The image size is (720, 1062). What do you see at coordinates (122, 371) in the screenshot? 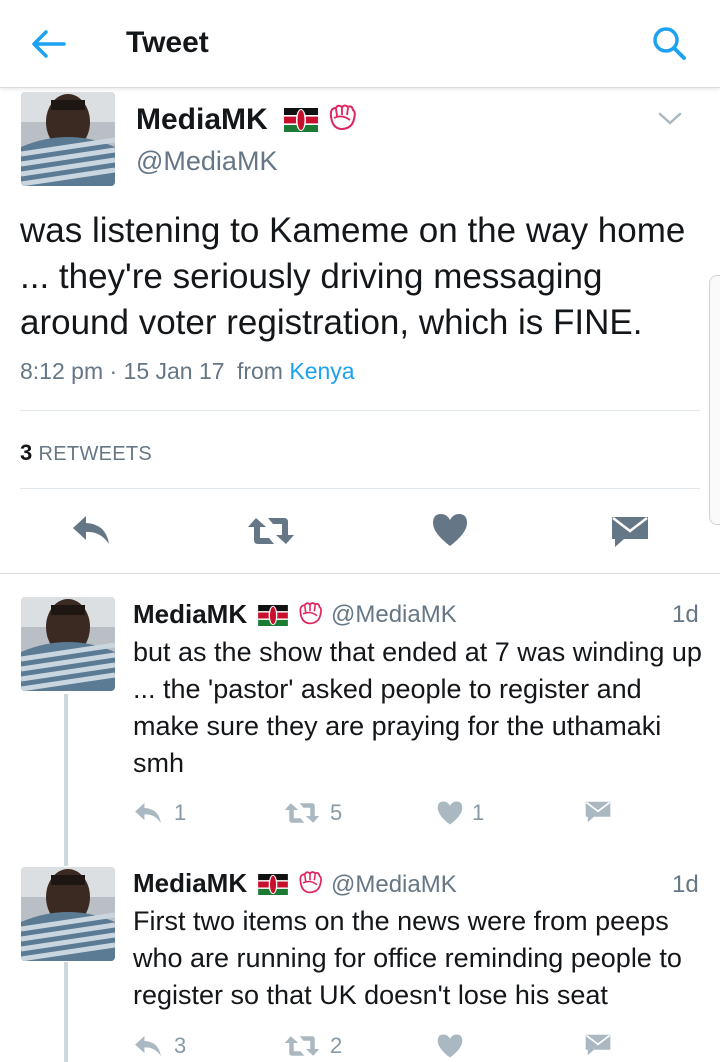
I see `tweet-timestamp: 8:12 pm · 15 Jan 17` at bounding box center [122, 371].